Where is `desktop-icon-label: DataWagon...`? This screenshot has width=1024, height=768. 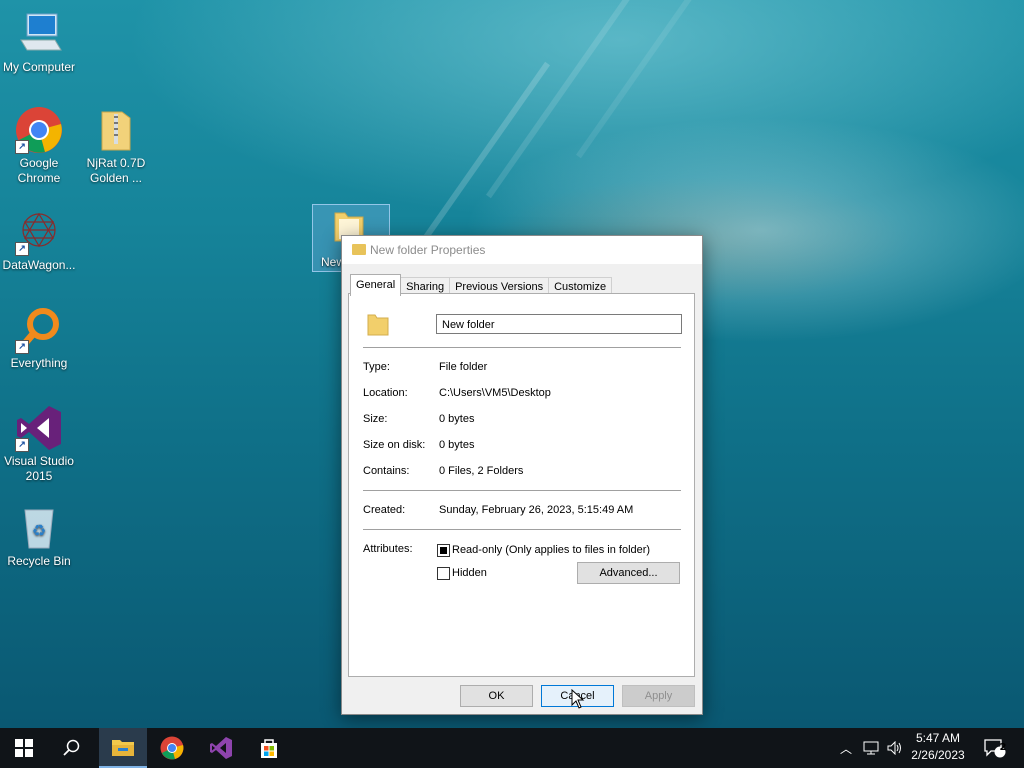
desktop-icon-label: DataWagon... is located at coordinates (39, 265).